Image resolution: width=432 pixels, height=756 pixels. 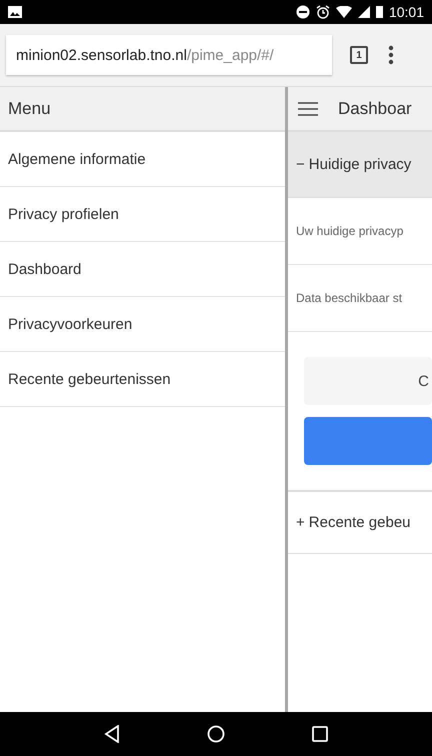 I want to click on recents-icon, so click(x=320, y=734).